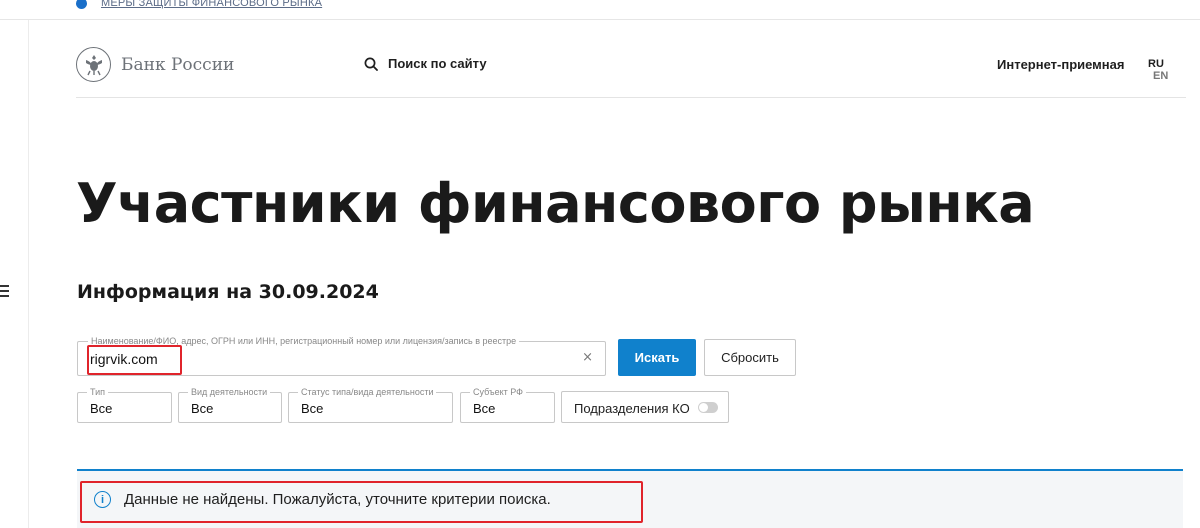 Image resolution: width=1200 pixels, height=528 pixels. I want to click on lang-en: EN, so click(1160, 76).